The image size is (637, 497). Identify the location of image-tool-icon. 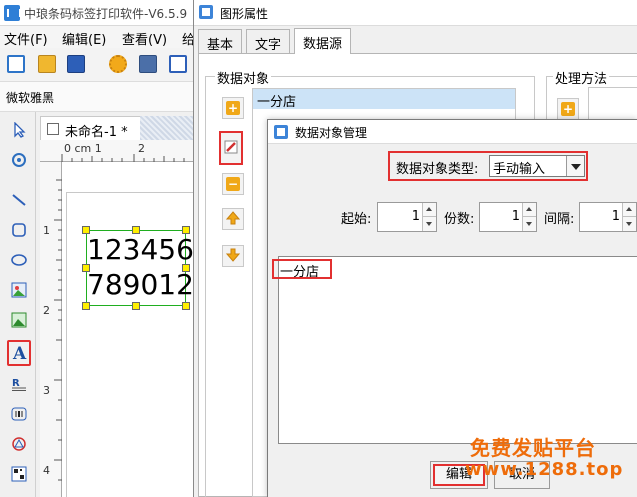
(19, 290).